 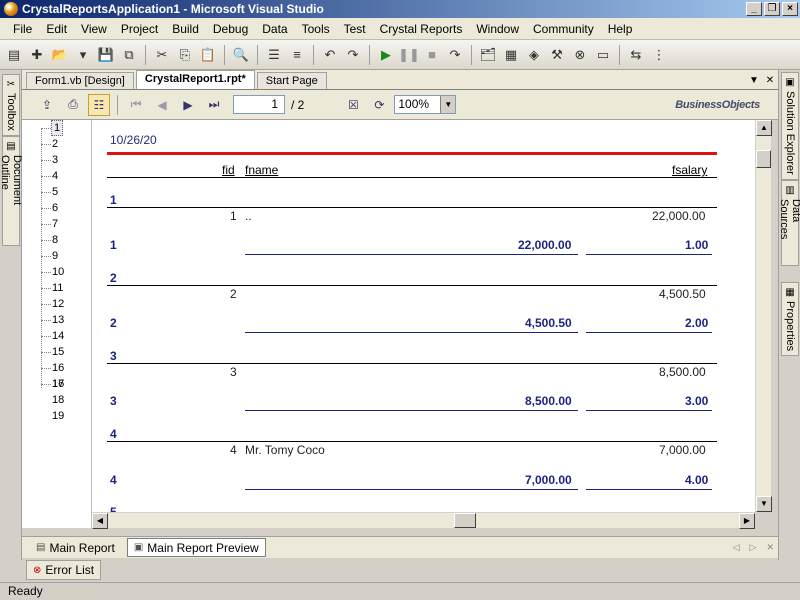 I want to click on pause-icon: ❚❚, so click(x=409, y=55).